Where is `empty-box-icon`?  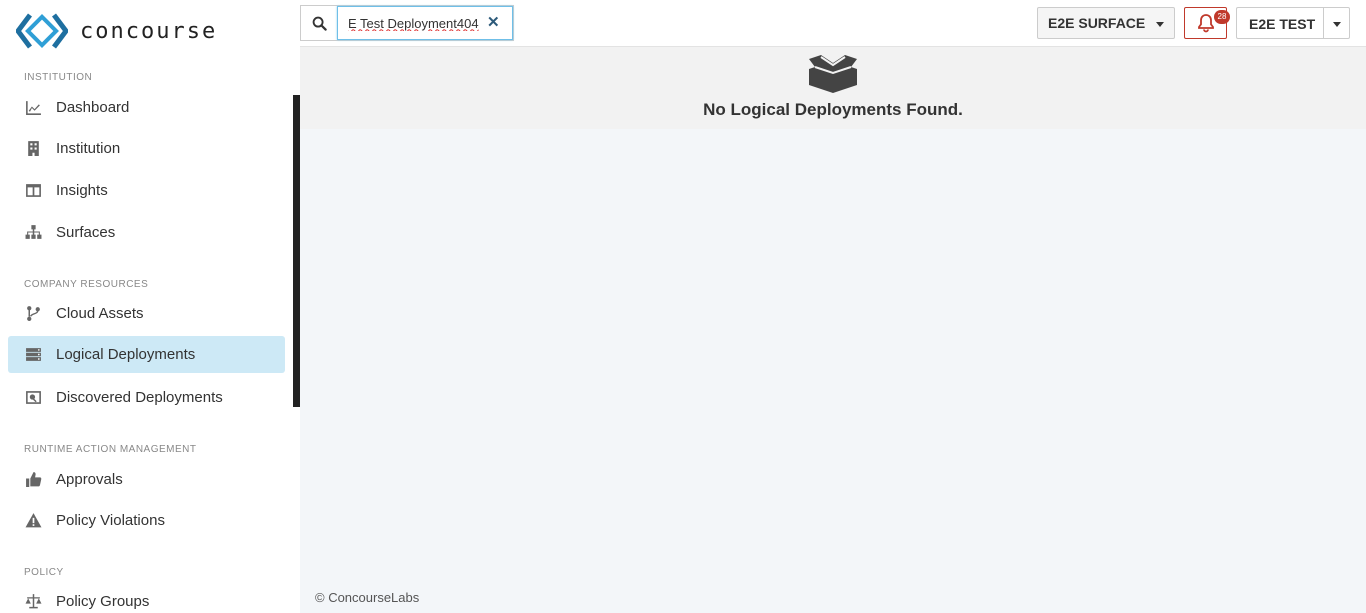
empty-box-icon is located at coordinates (833, 74).